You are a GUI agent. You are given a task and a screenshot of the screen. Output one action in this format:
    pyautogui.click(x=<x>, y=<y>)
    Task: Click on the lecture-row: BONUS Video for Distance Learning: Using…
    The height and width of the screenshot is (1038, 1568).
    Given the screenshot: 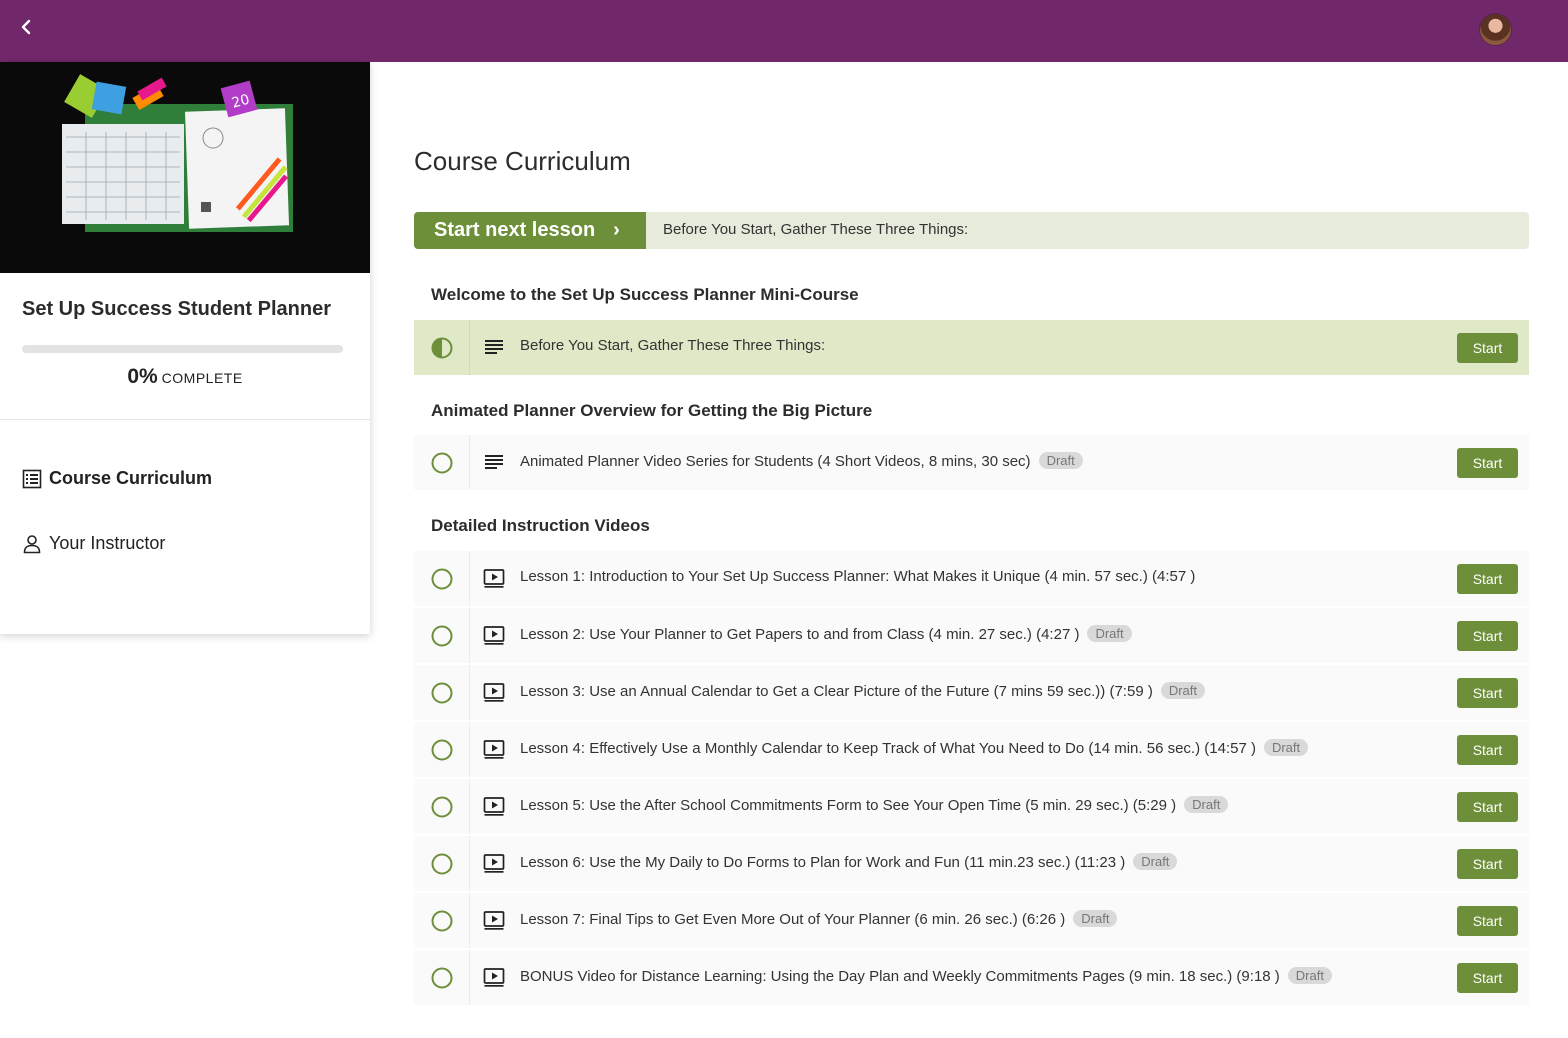 What is the action you would take?
    pyautogui.click(x=971, y=977)
    